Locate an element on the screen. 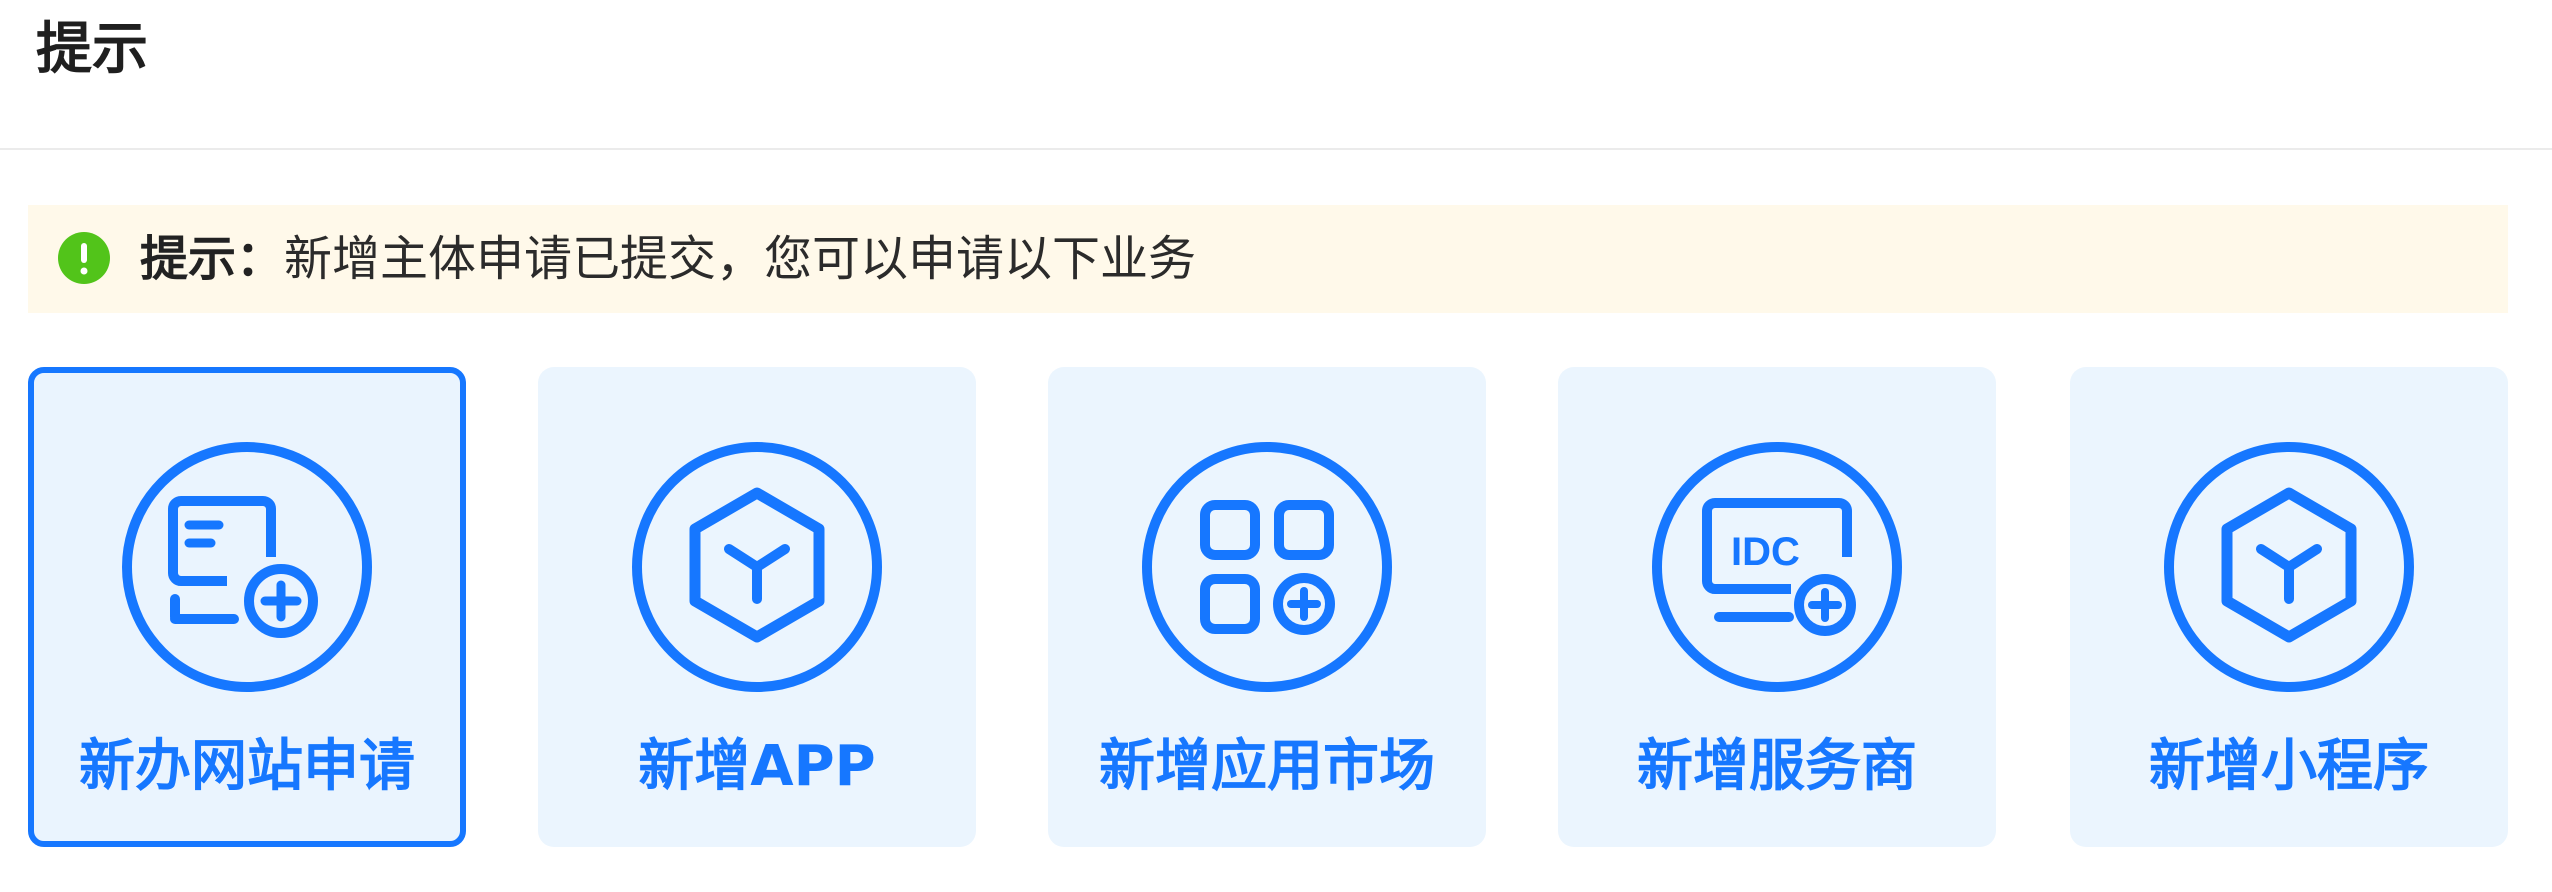 This screenshot has height=892, width=2552. card-new-service-provider: IDC 新增服务商 is located at coordinates (1777, 607).